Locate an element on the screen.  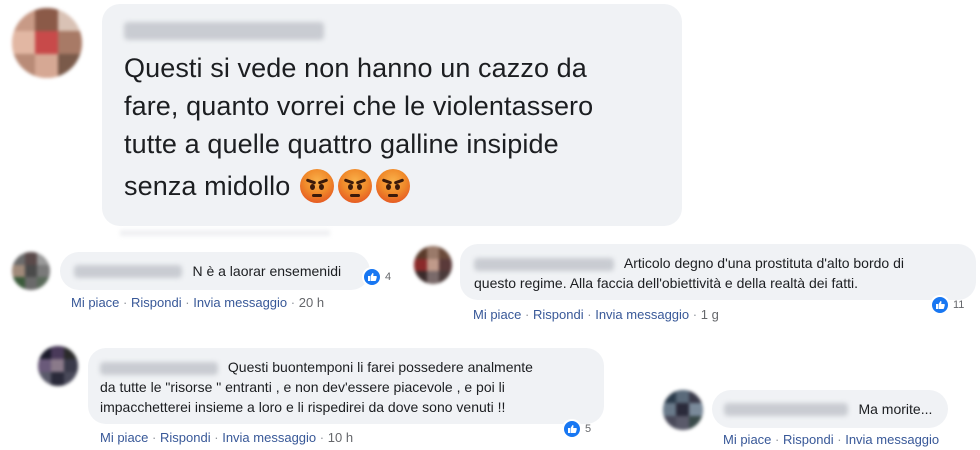
like-count: 4 is located at coordinates (376, 277).